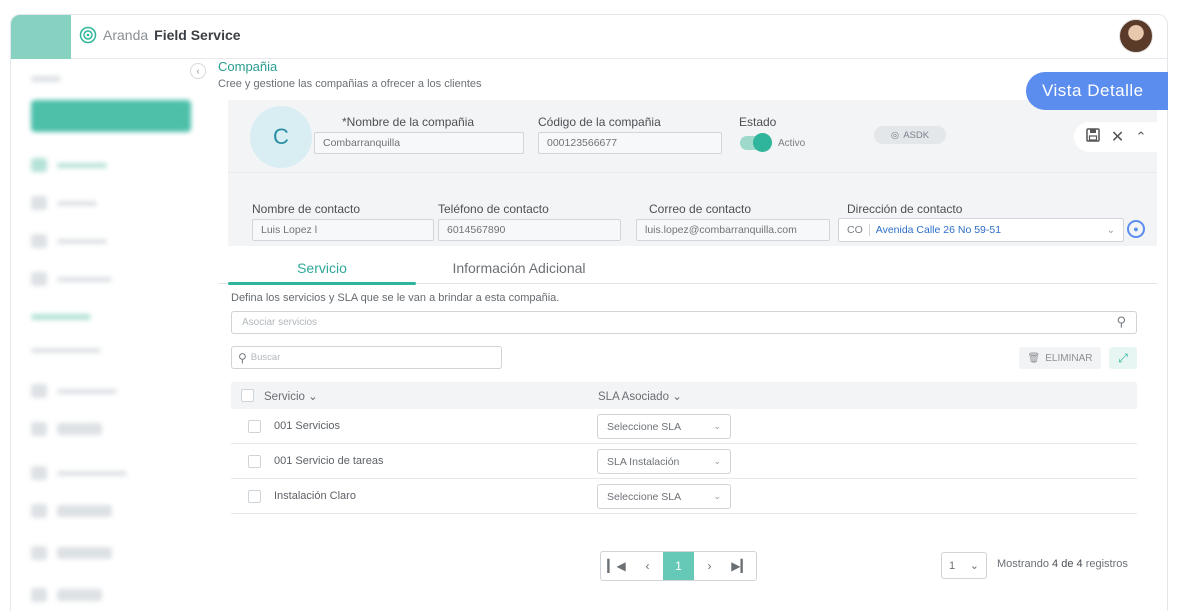 Image resolution: width=1179 pixels, height=611 pixels. What do you see at coordinates (633, 397) in the screenshot?
I see `column-header-sla-label: SLA Asociado` at bounding box center [633, 397].